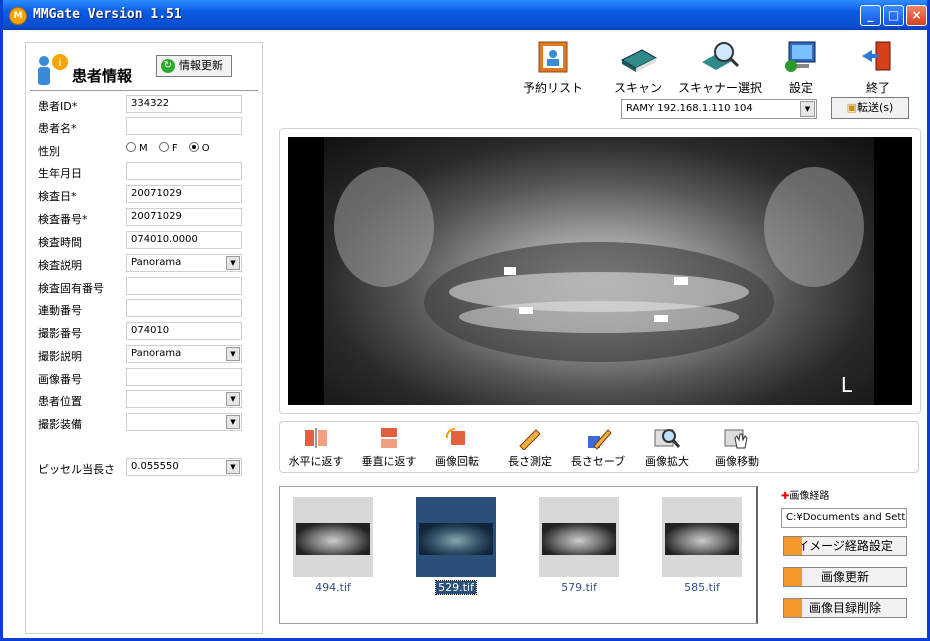  What do you see at coordinates (60, 173) in the screenshot?
I see `field-label: 生年月日` at bounding box center [60, 173].